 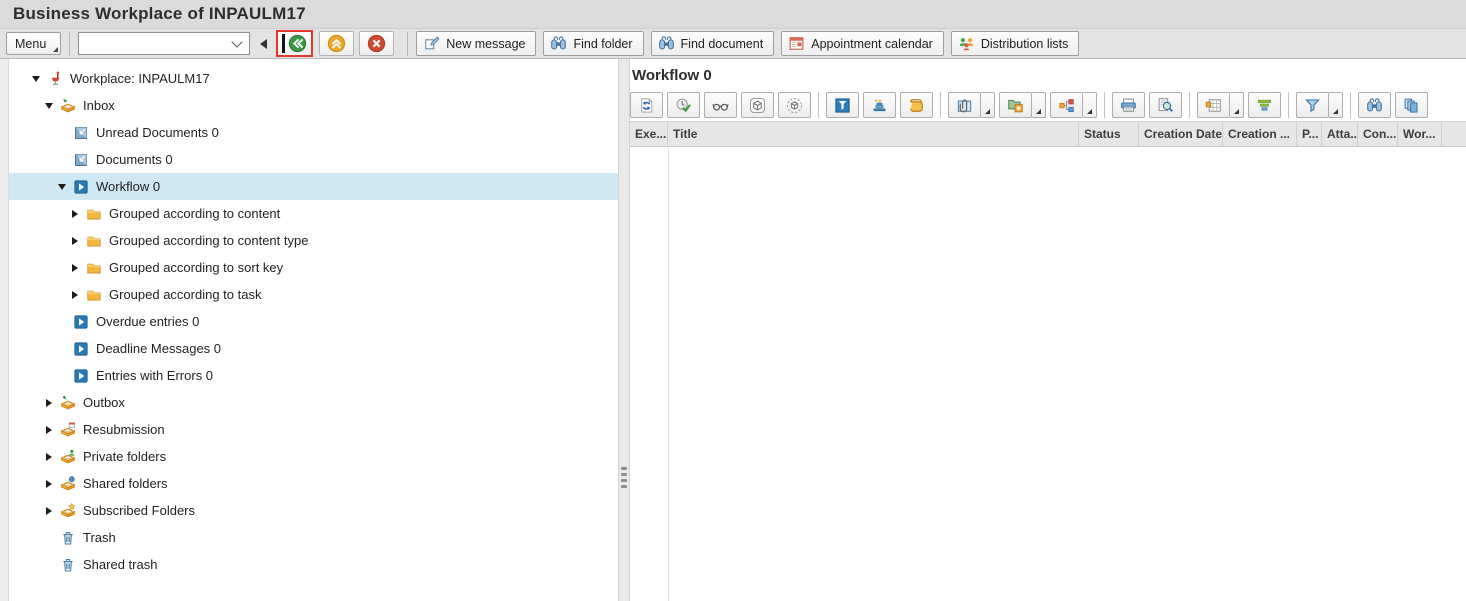 What do you see at coordinates (757, 105) in the screenshot?
I see `object-cube-button` at bounding box center [757, 105].